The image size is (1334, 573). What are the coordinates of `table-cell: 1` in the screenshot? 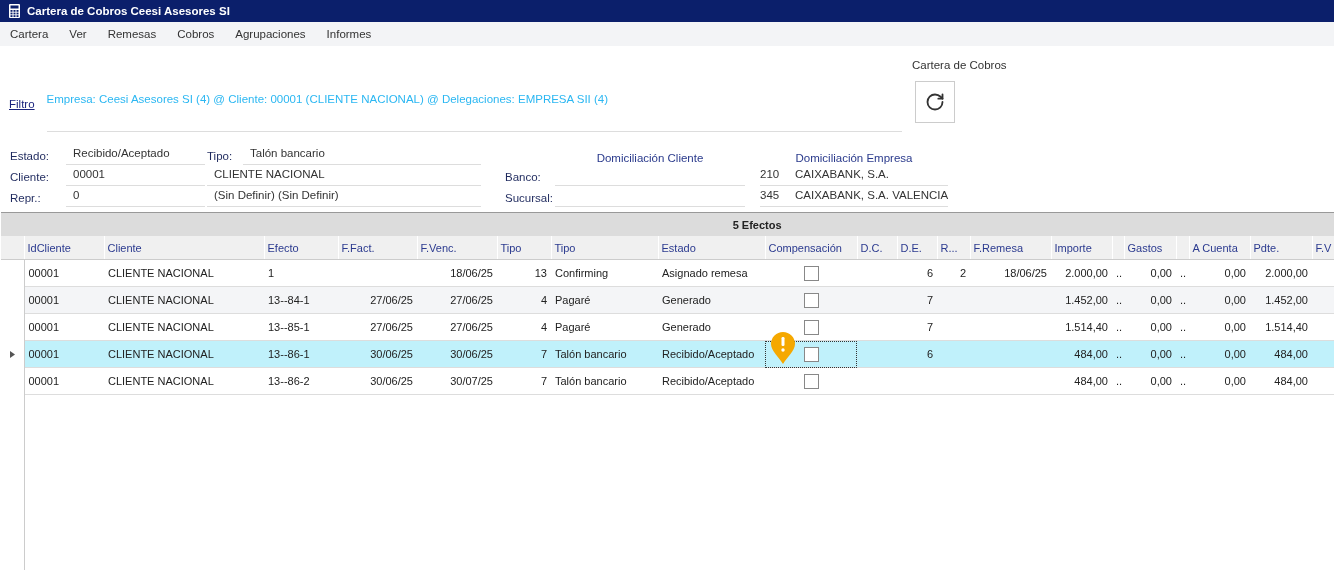 It's located at (271, 273).